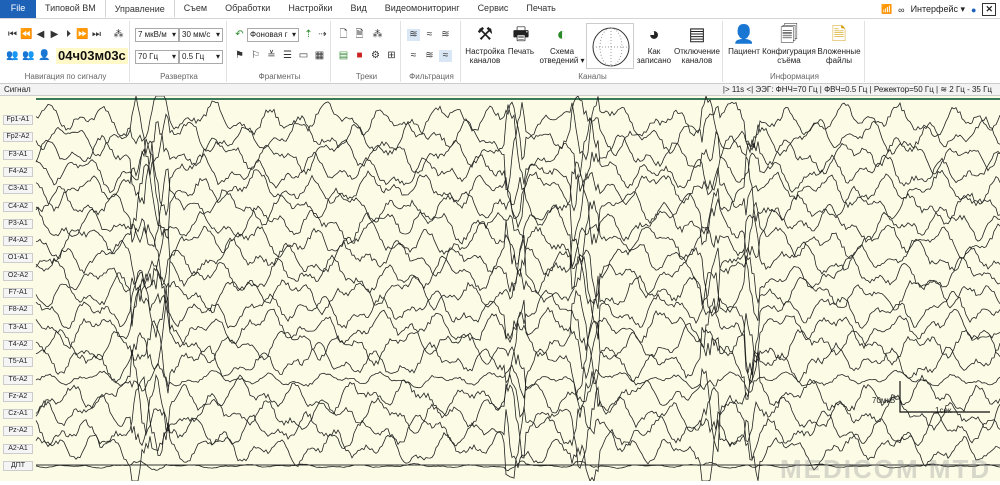 This screenshot has width=1000, height=485. Describe the element at coordinates (322, 35) in the screenshot. I see `next-fragment-icon: ⇢` at that location.